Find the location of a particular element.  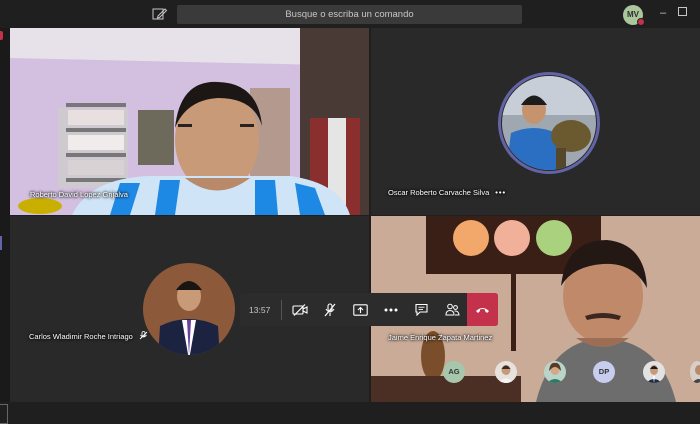

user-avatar: MV is located at coordinates (634, 15).